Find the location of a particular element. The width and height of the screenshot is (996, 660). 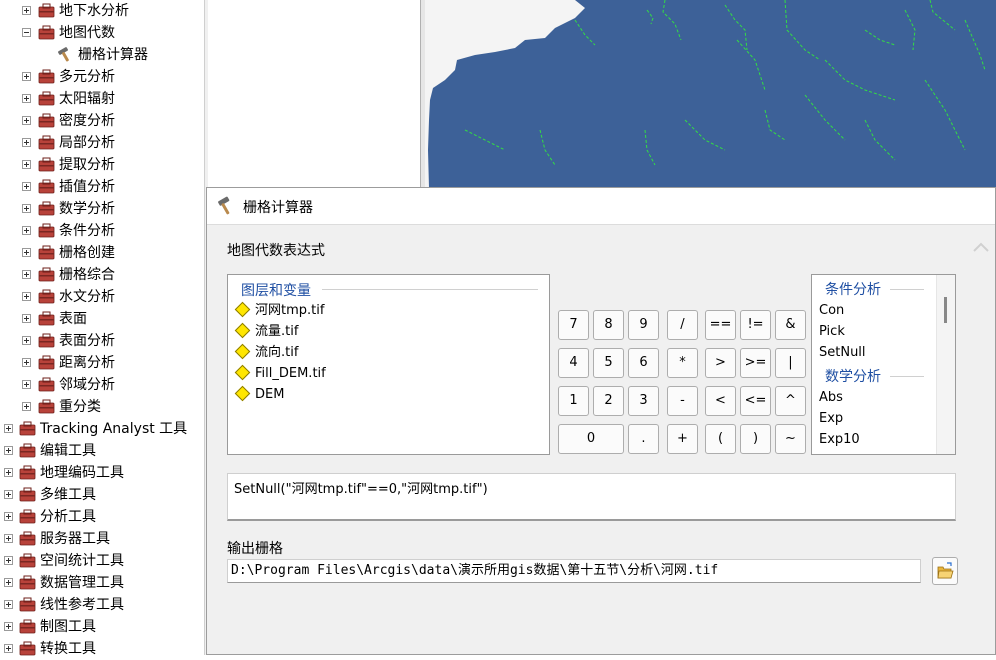

function-item: SetNull is located at coordinates (842, 353).